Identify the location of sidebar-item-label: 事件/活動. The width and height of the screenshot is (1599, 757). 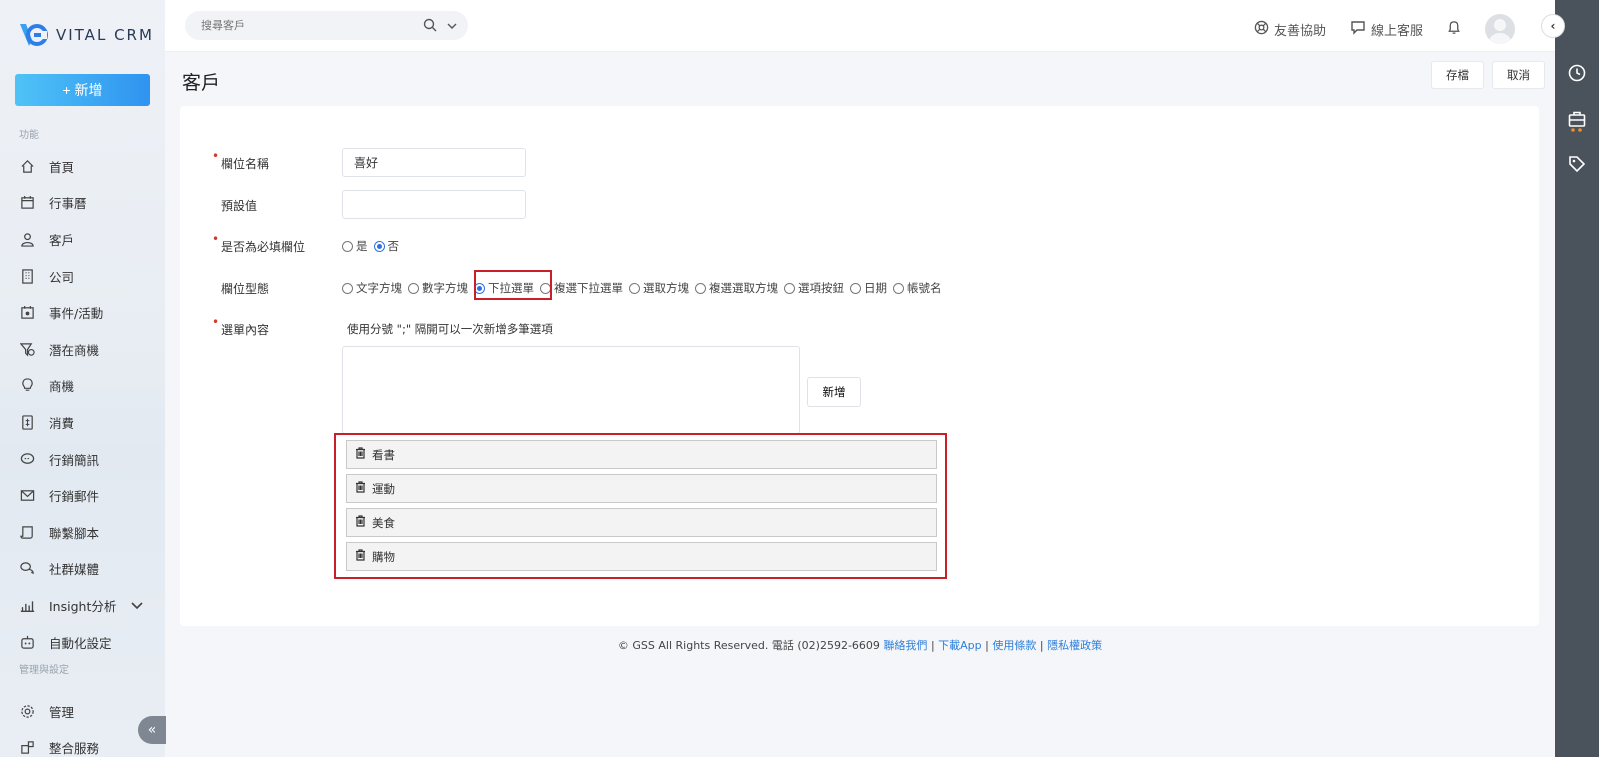
(76, 314).